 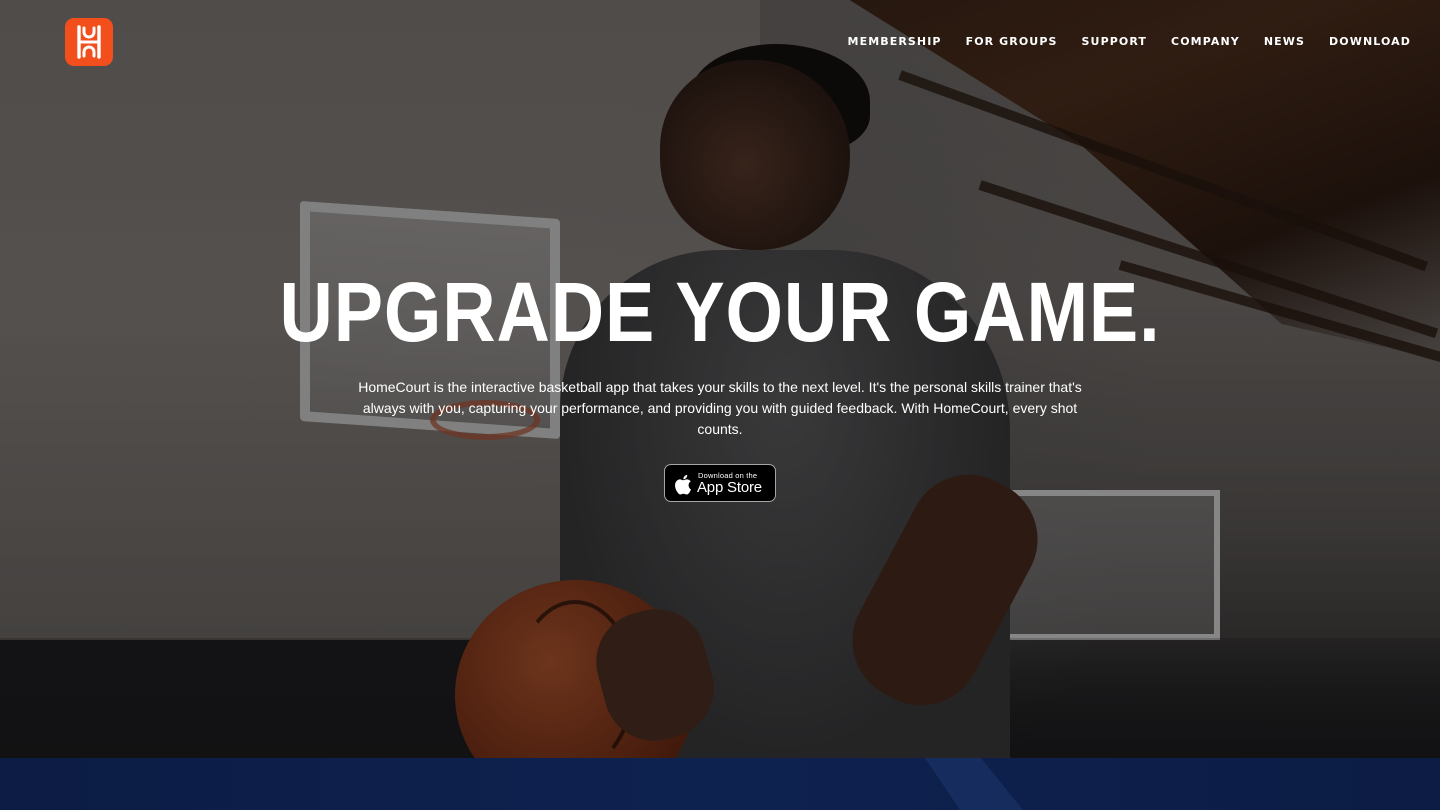 What do you see at coordinates (720, 784) in the screenshot?
I see `next-section` at bounding box center [720, 784].